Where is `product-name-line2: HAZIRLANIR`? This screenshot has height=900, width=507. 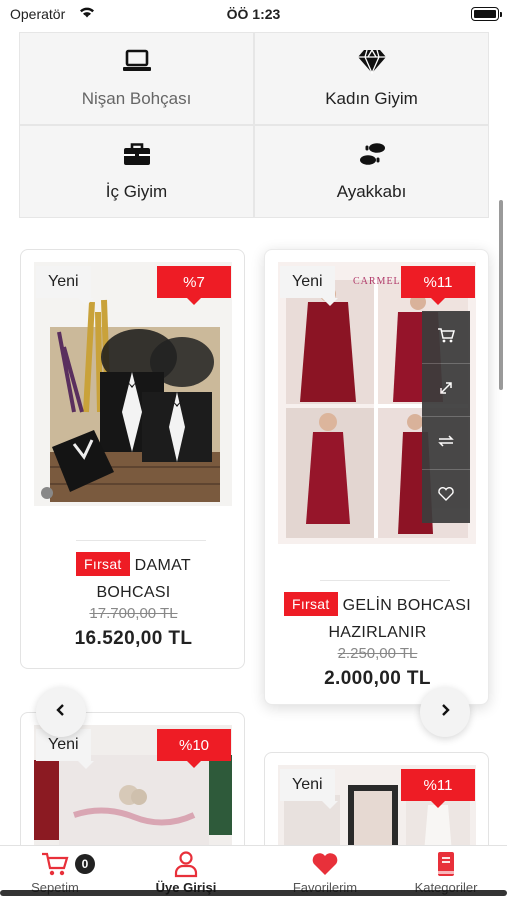 product-name-line2: HAZIRLANIR is located at coordinates (377, 632).